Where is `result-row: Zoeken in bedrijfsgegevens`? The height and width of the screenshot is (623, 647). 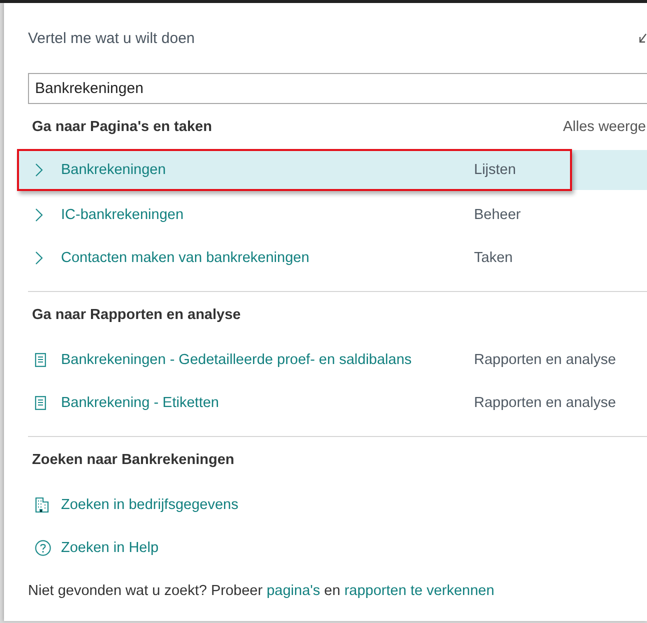
result-row: Zoeken in bedrijfsgegevens is located at coordinates (332, 504).